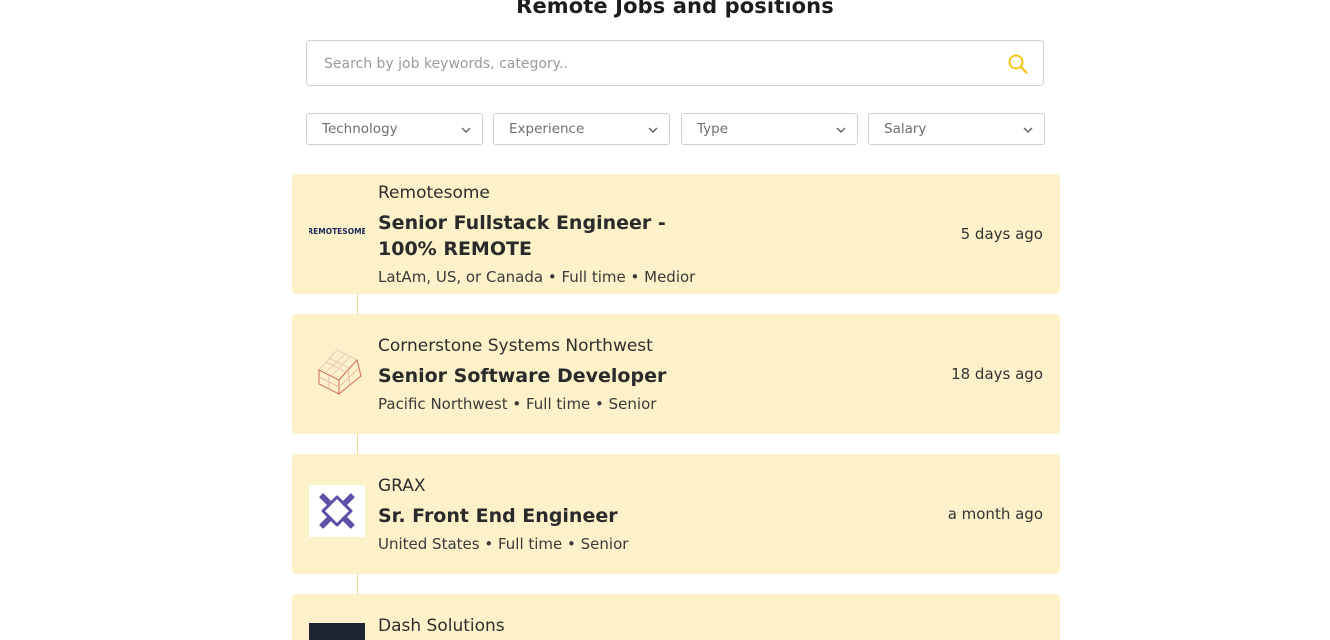 The height and width of the screenshot is (640, 1330). What do you see at coordinates (402, 486) in the screenshot?
I see `company-name: GRAX` at bounding box center [402, 486].